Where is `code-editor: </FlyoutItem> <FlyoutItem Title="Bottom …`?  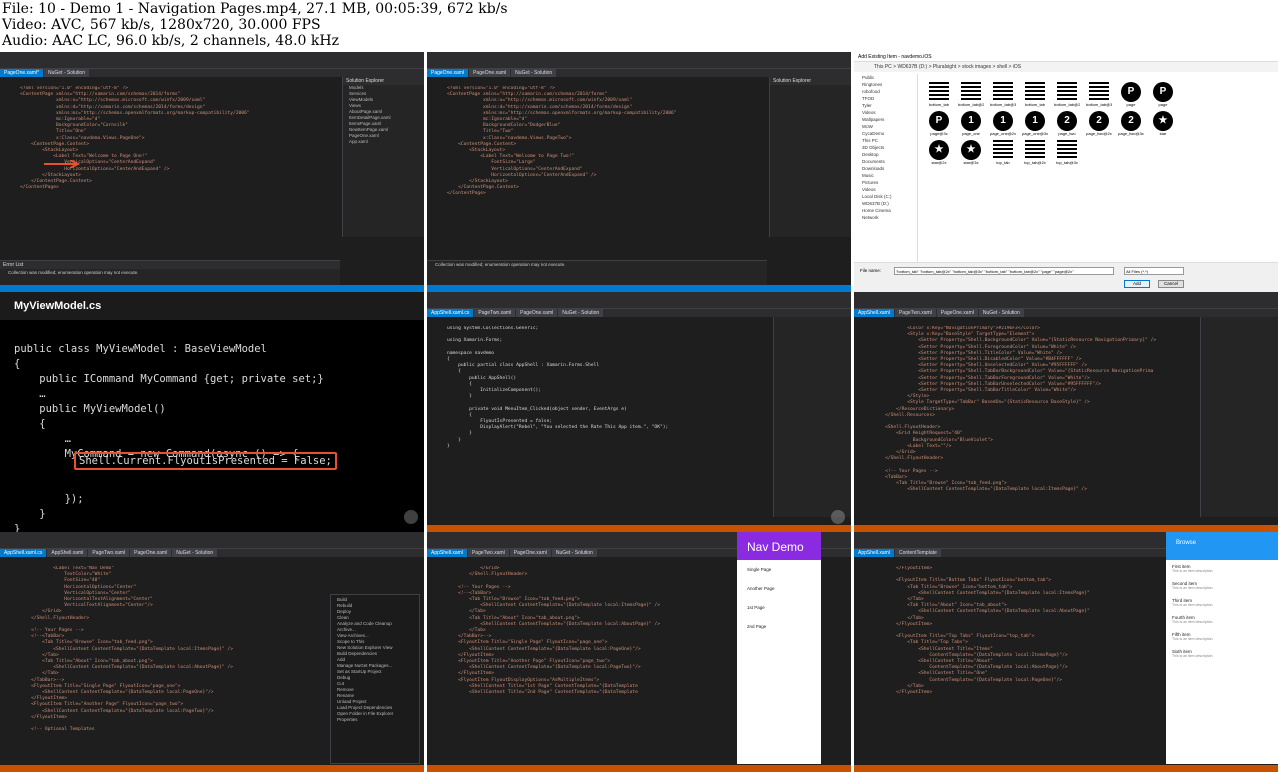 code-editor: </FlyoutItem> <FlyoutItem Title="Bottom … is located at coordinates (1009, 656).